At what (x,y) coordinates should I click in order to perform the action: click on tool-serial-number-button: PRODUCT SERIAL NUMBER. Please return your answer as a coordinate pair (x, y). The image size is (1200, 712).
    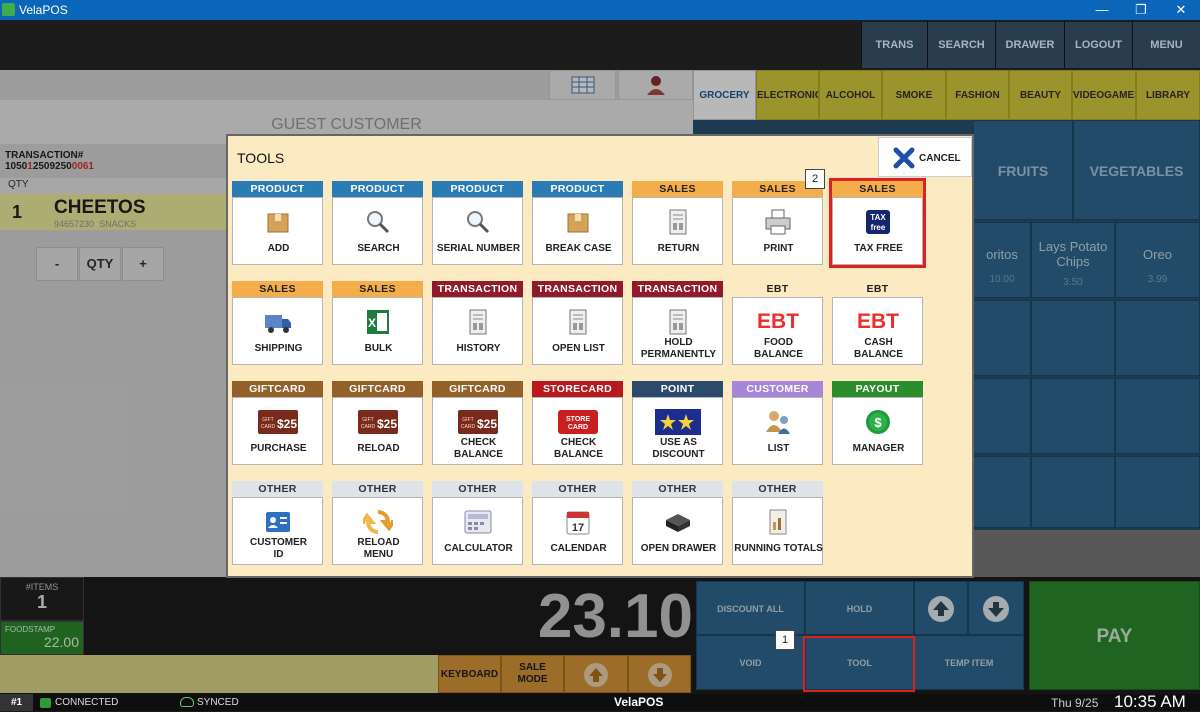
    Looking at the image, I should click on (477, 223).